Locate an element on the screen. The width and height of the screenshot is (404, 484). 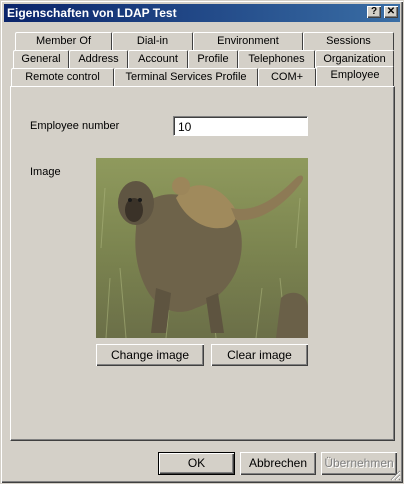
tab-remote-control: Remote control is located at coordinates (62, 77).